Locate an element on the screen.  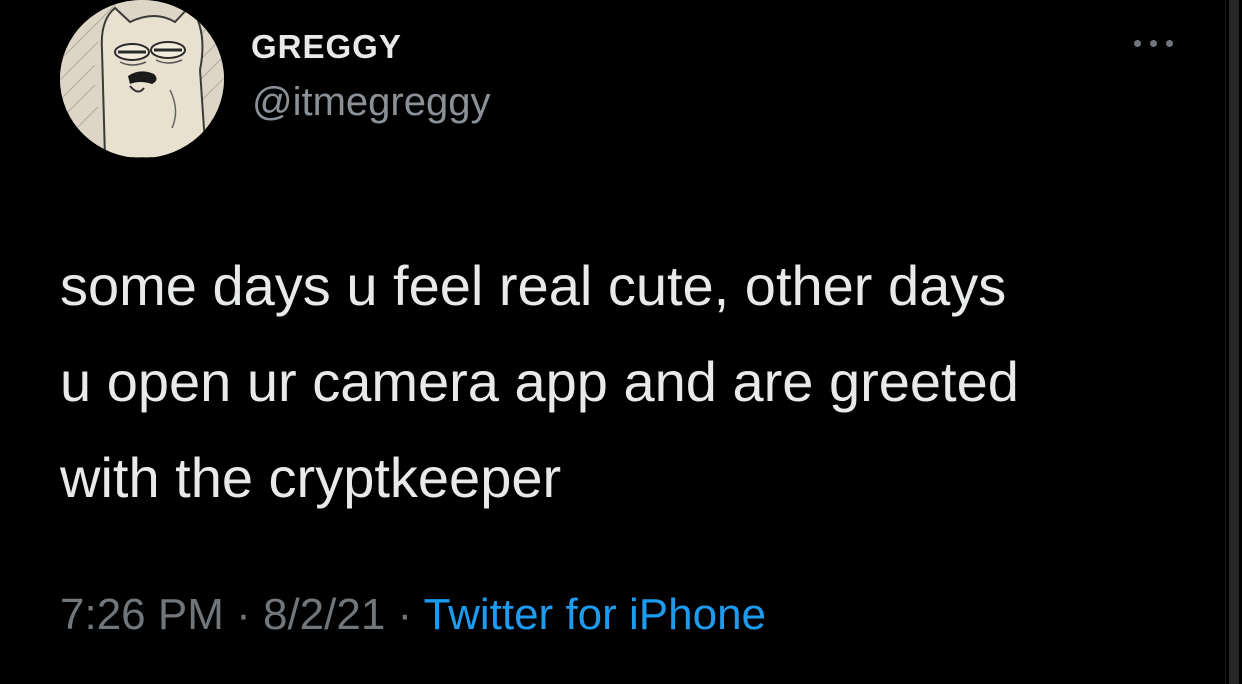
tweet-time: 7:26 PM is located at coordinates (142, 614).